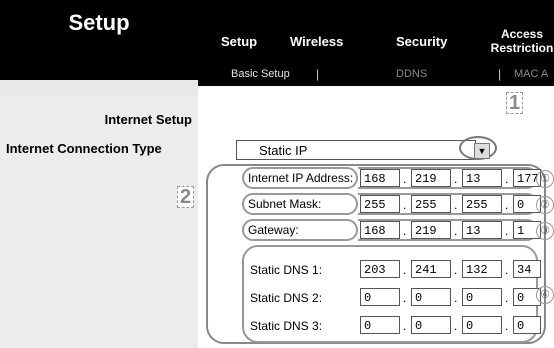 This screenshot has width=554, height=348. I want to click on connection-type-label: Internet Connection Type, so click(84, 148).